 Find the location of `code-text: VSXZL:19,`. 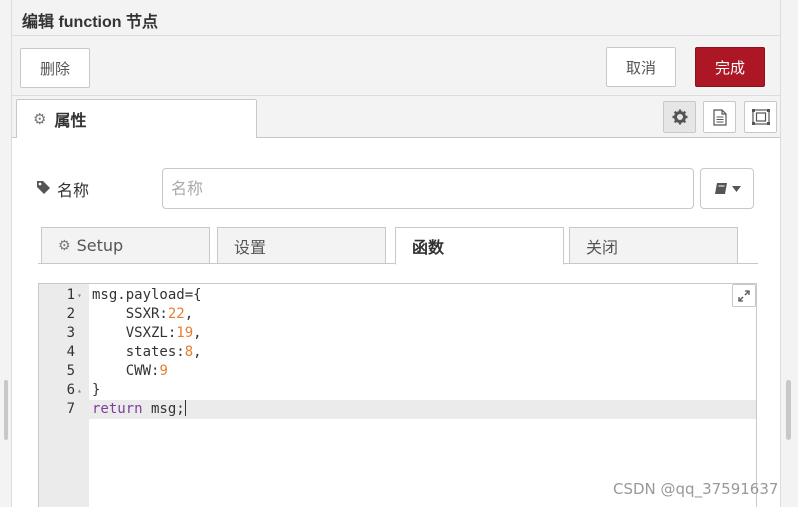

code-text: VSXZL:19, is located at coordinates (147, 333).